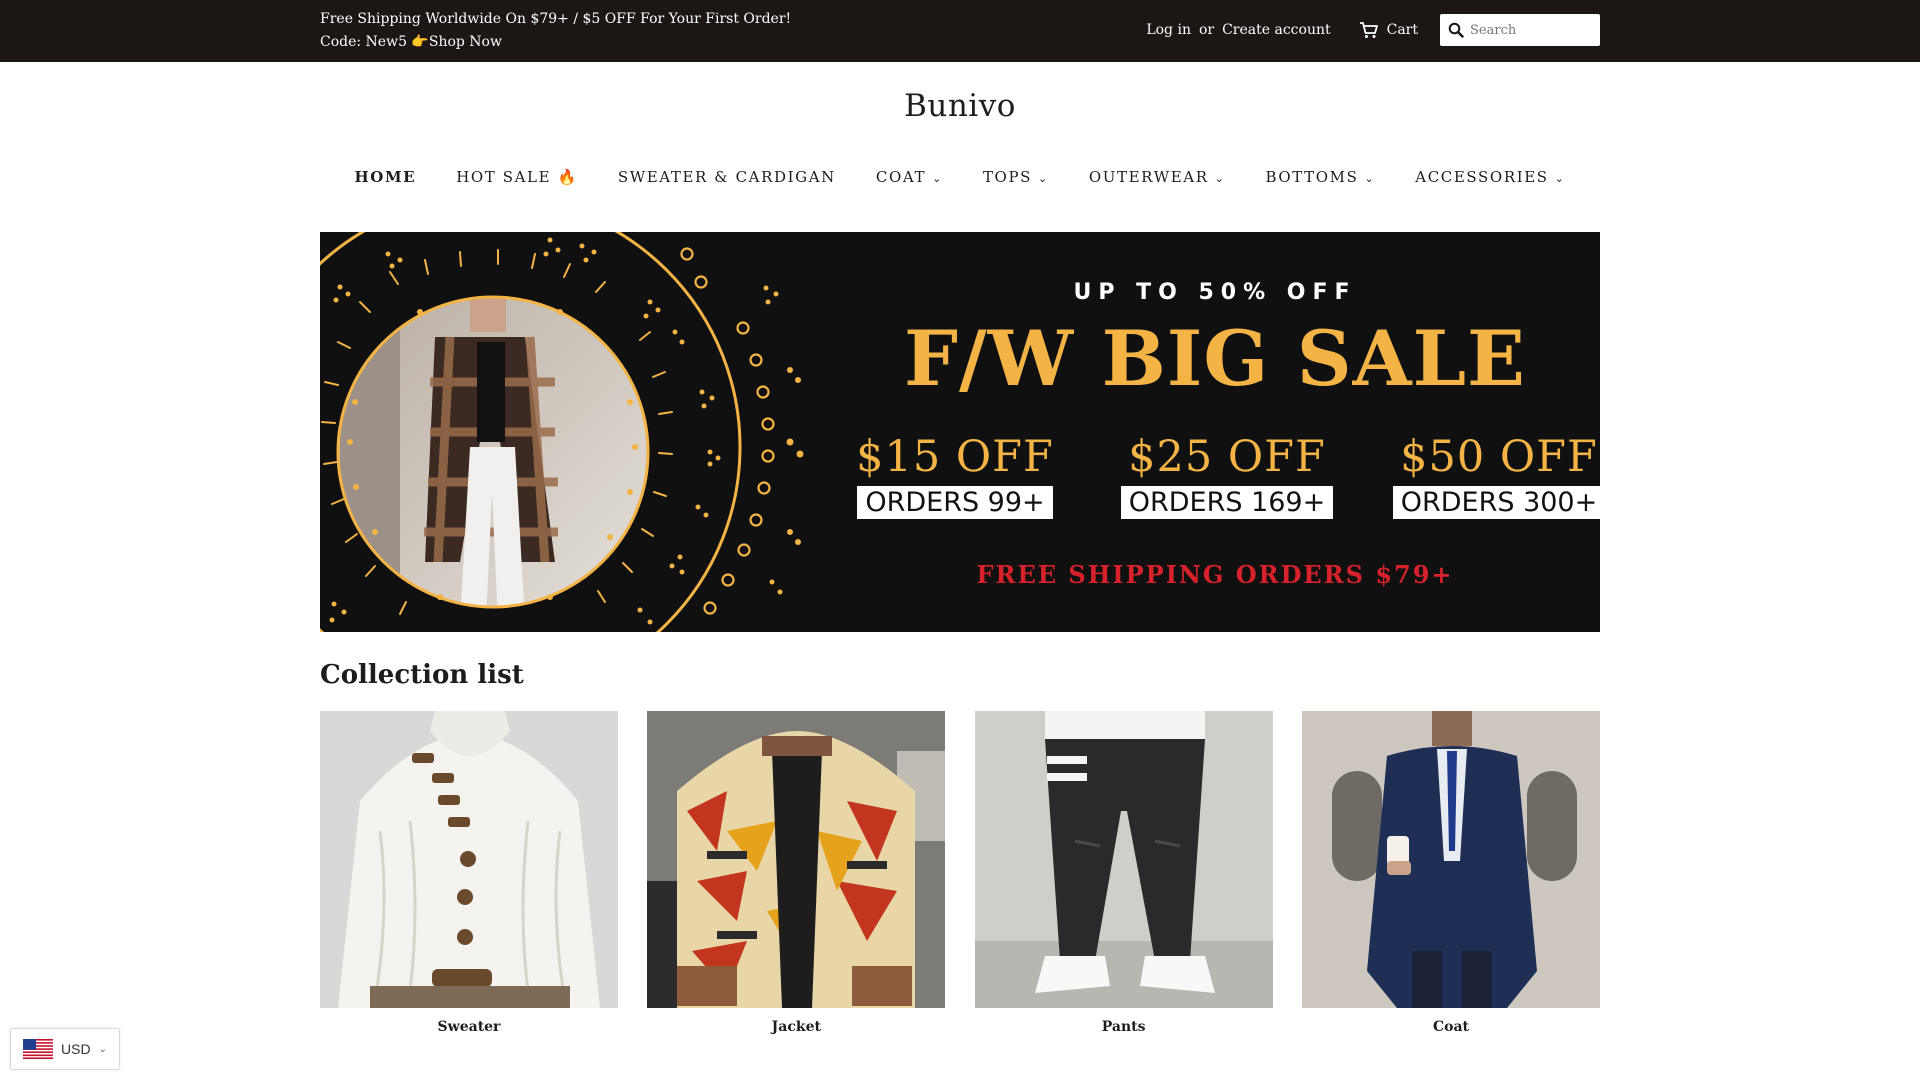 The image size is (1920, 1080). Describe the element at coordinates (469, 1027) in the screenshot. I see `collection-label: Sweater` at that location.